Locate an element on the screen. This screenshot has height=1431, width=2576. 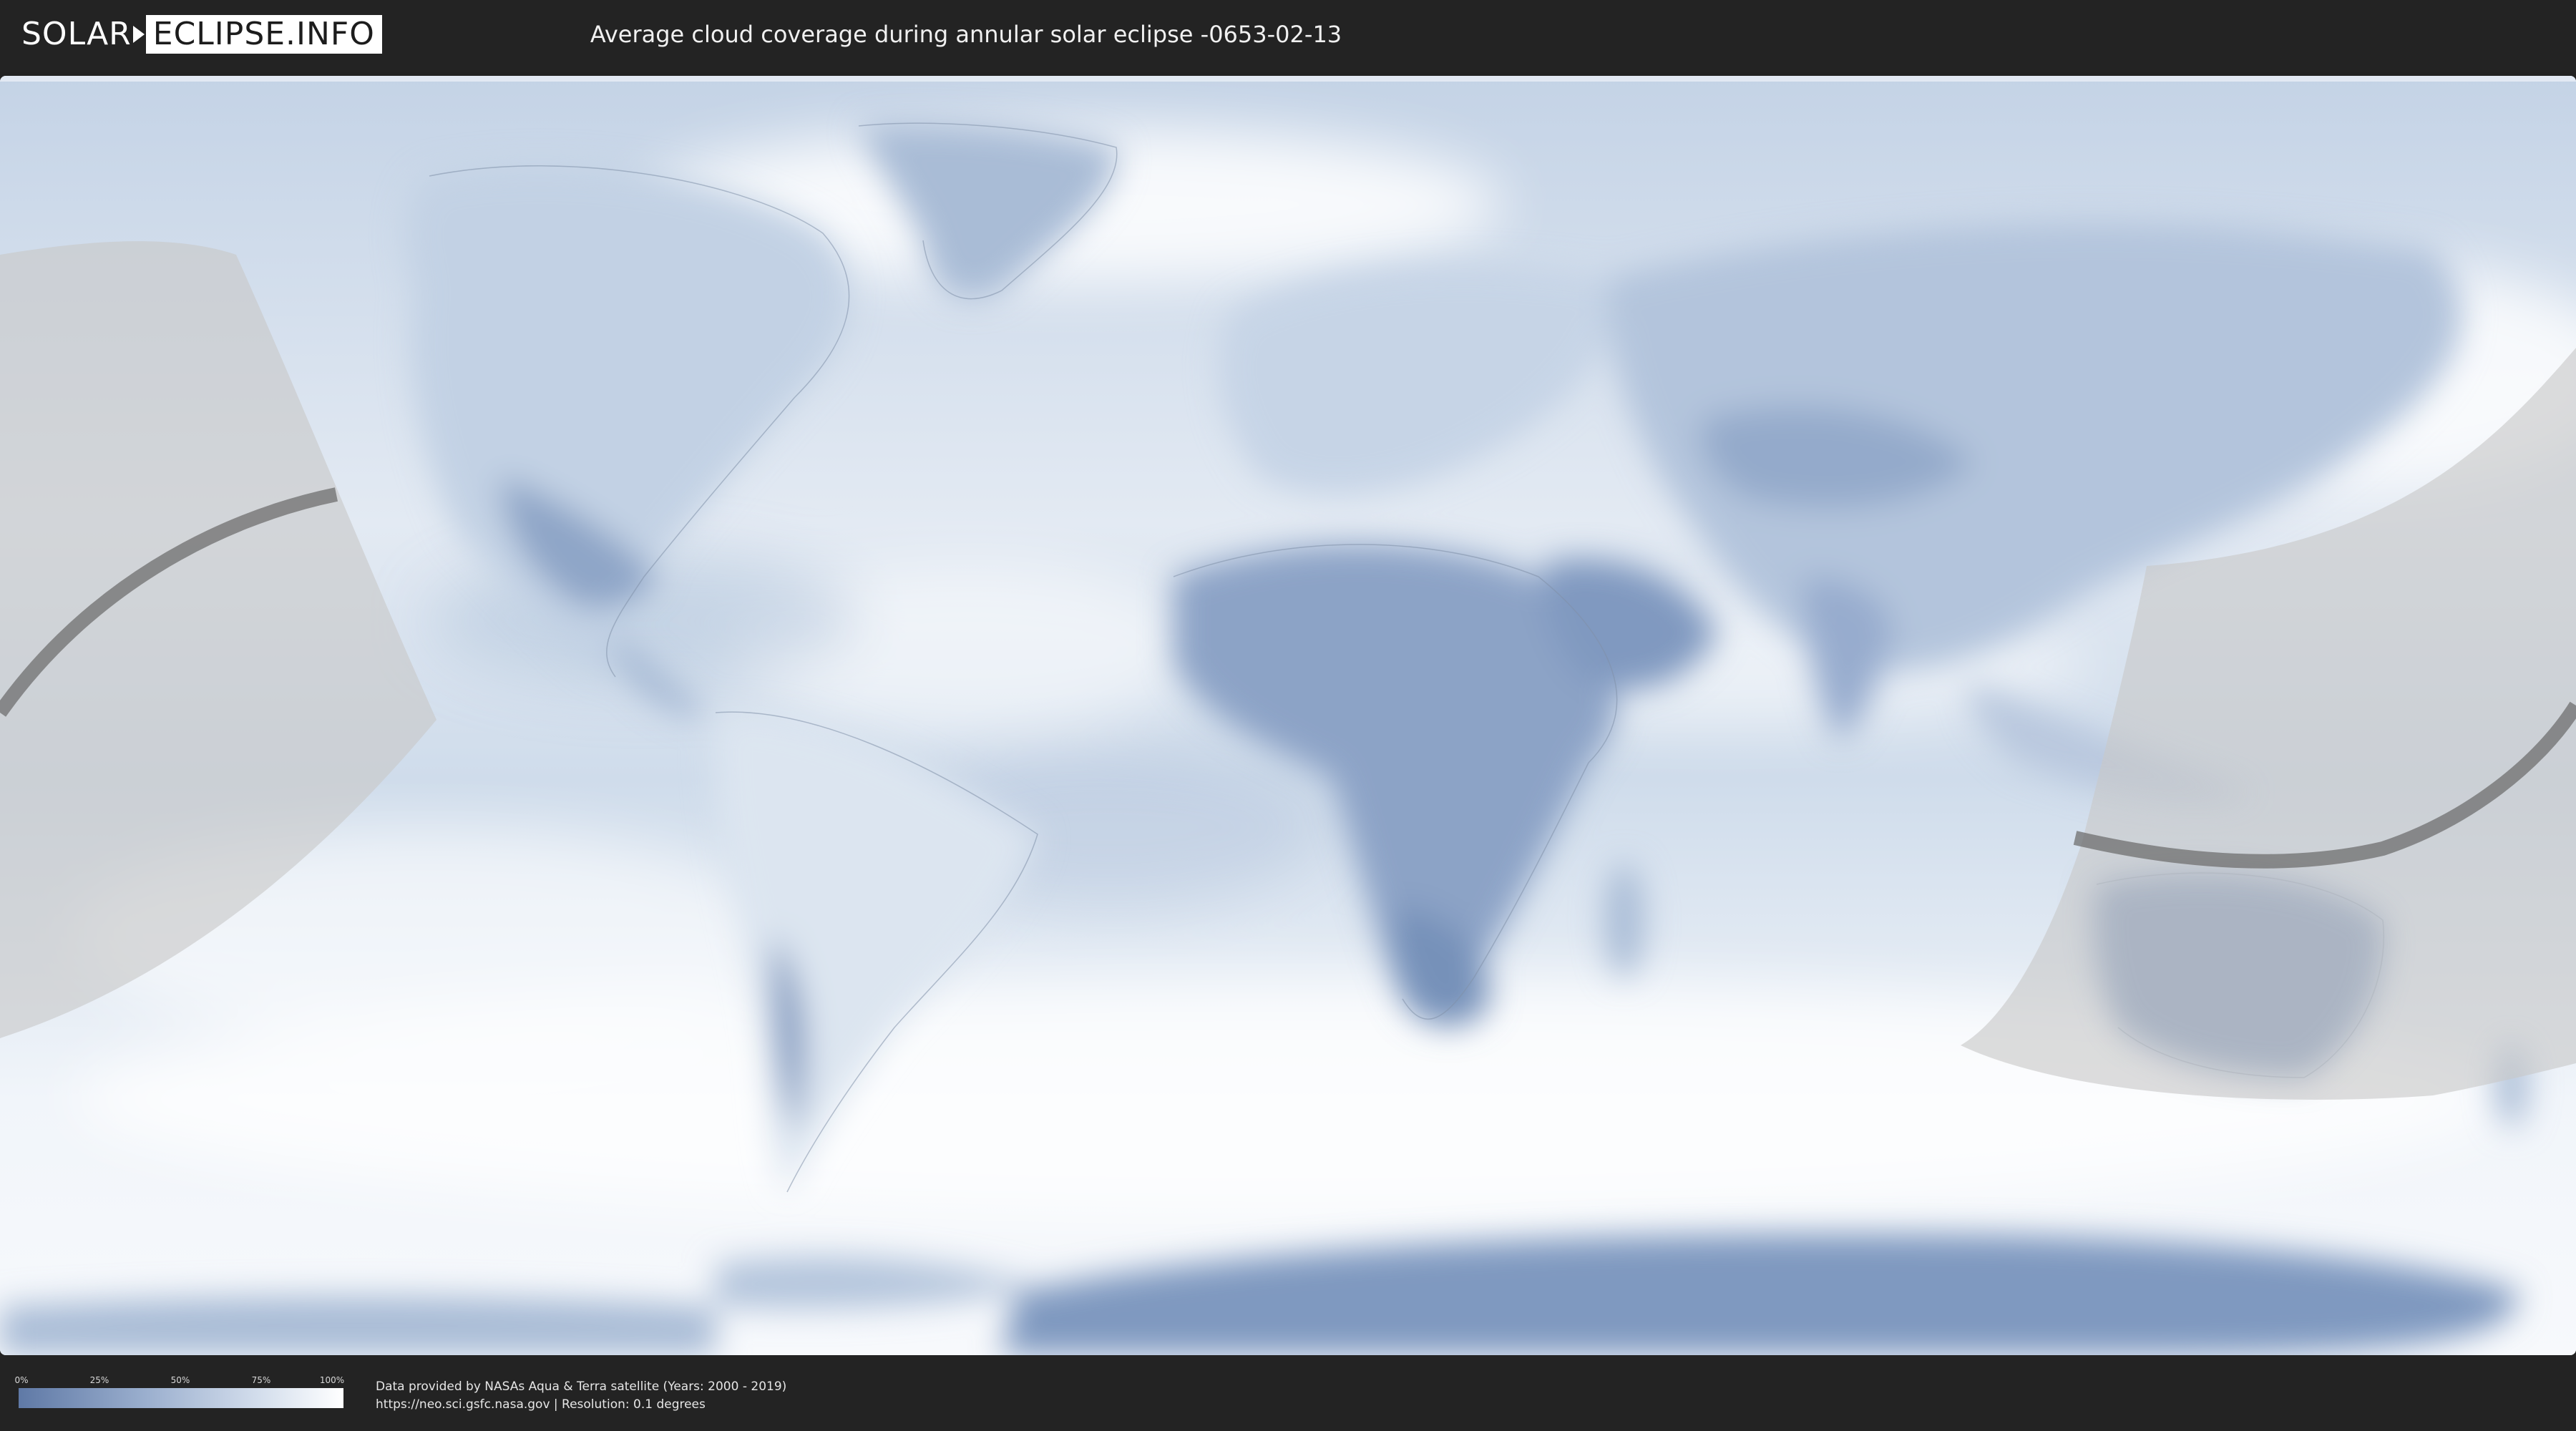
cloud-cover-legend: 0% 25% 50% 75% 100% is located at coordinates (179, 1391).